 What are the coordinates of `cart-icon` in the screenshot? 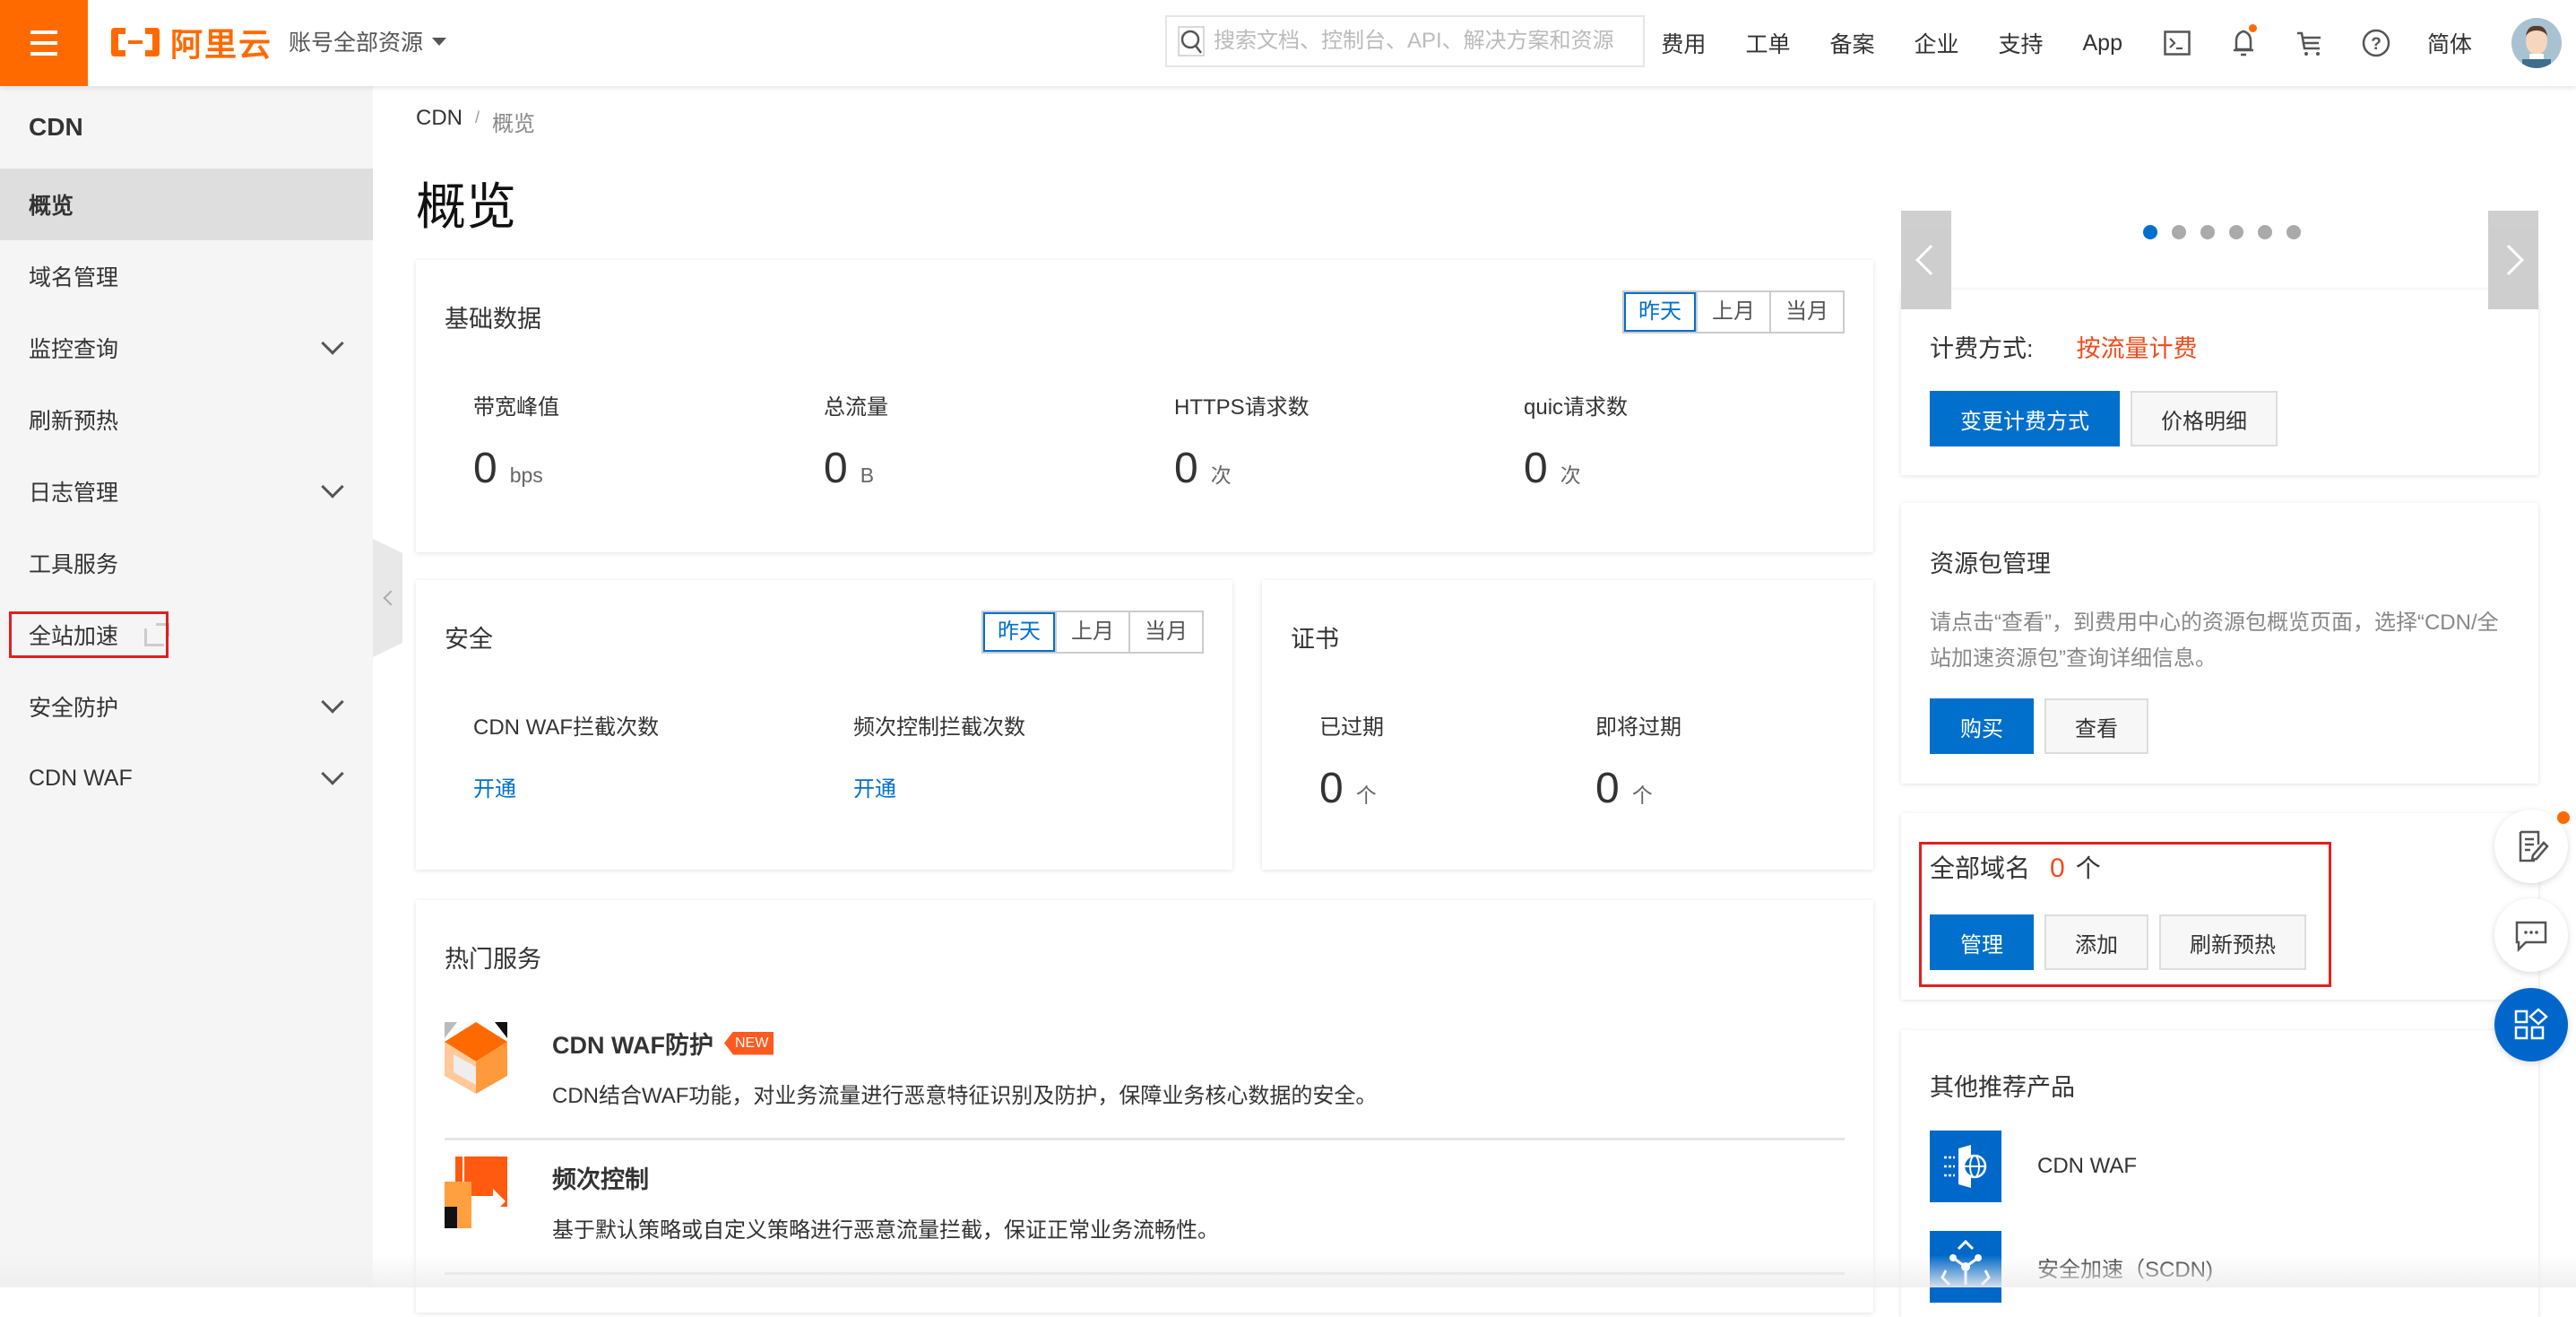 It's located at (2310, 43).